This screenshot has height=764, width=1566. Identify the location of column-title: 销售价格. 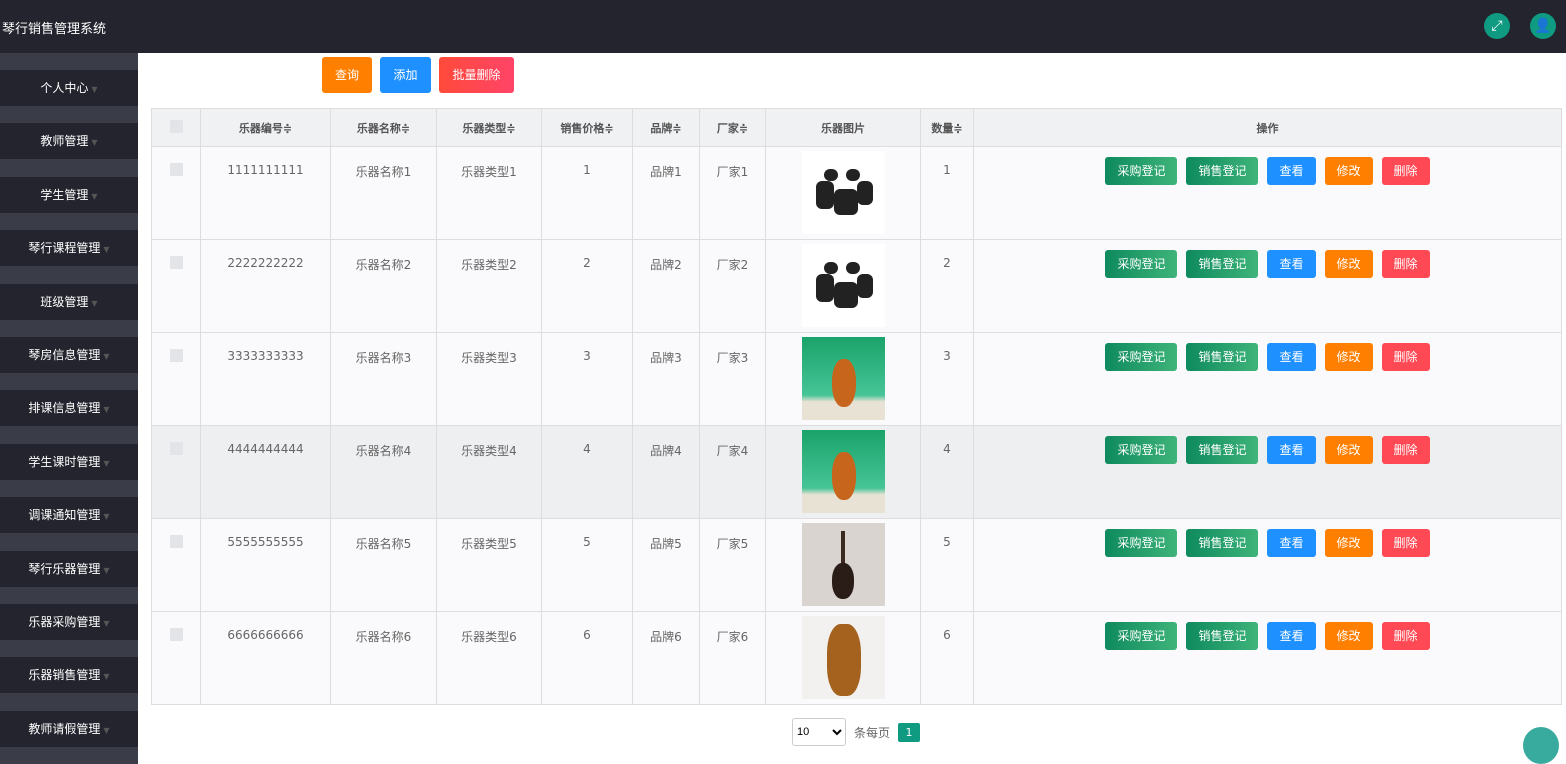
(582, 128).